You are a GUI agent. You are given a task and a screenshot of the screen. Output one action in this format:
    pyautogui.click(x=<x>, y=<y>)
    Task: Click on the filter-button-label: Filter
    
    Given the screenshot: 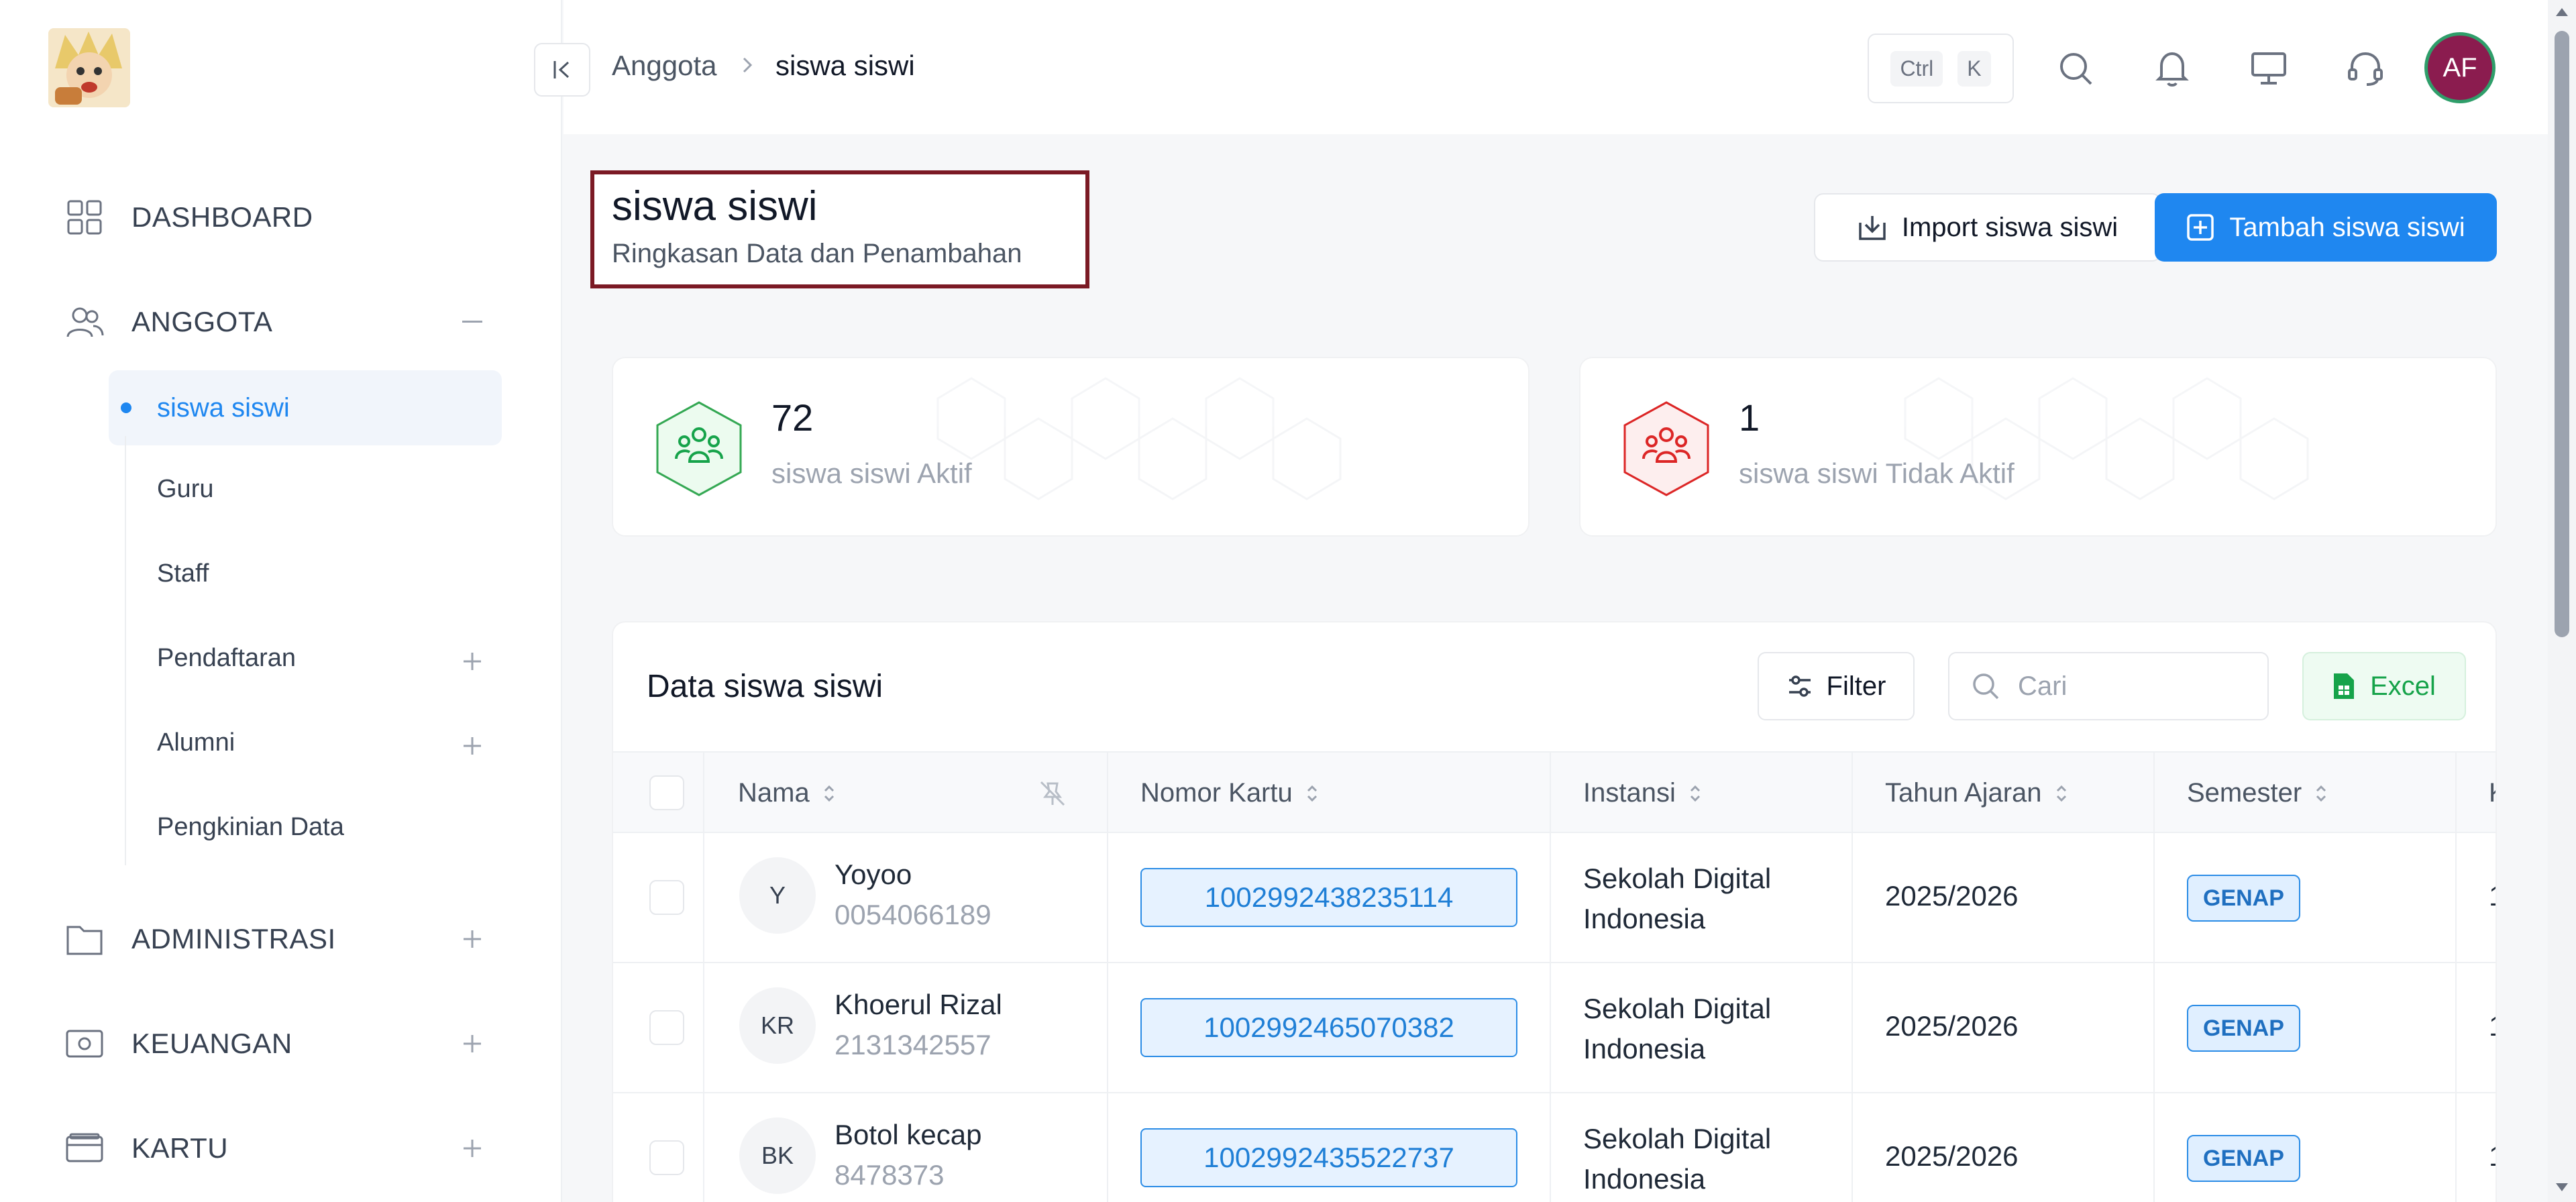 What is the action you would take?
    pyautogui.click(x=1856, y=686)
    